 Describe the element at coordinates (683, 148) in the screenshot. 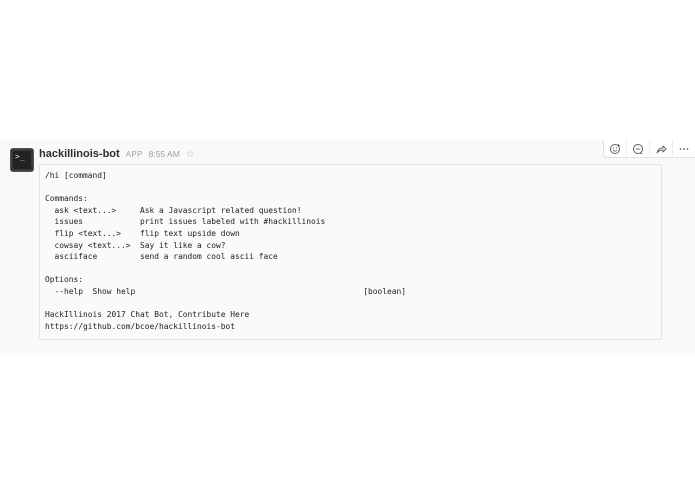

I see `more-actions-icon` at that location.